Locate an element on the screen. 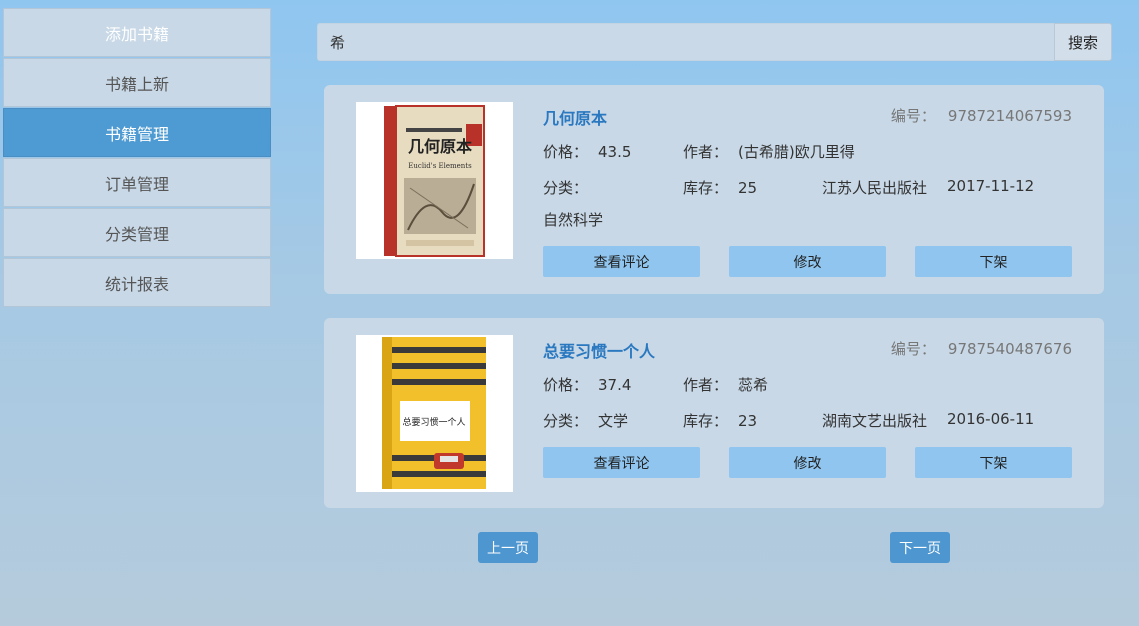  sidebar-item-label: 添加书籍 is located at coordinates (136, 34).